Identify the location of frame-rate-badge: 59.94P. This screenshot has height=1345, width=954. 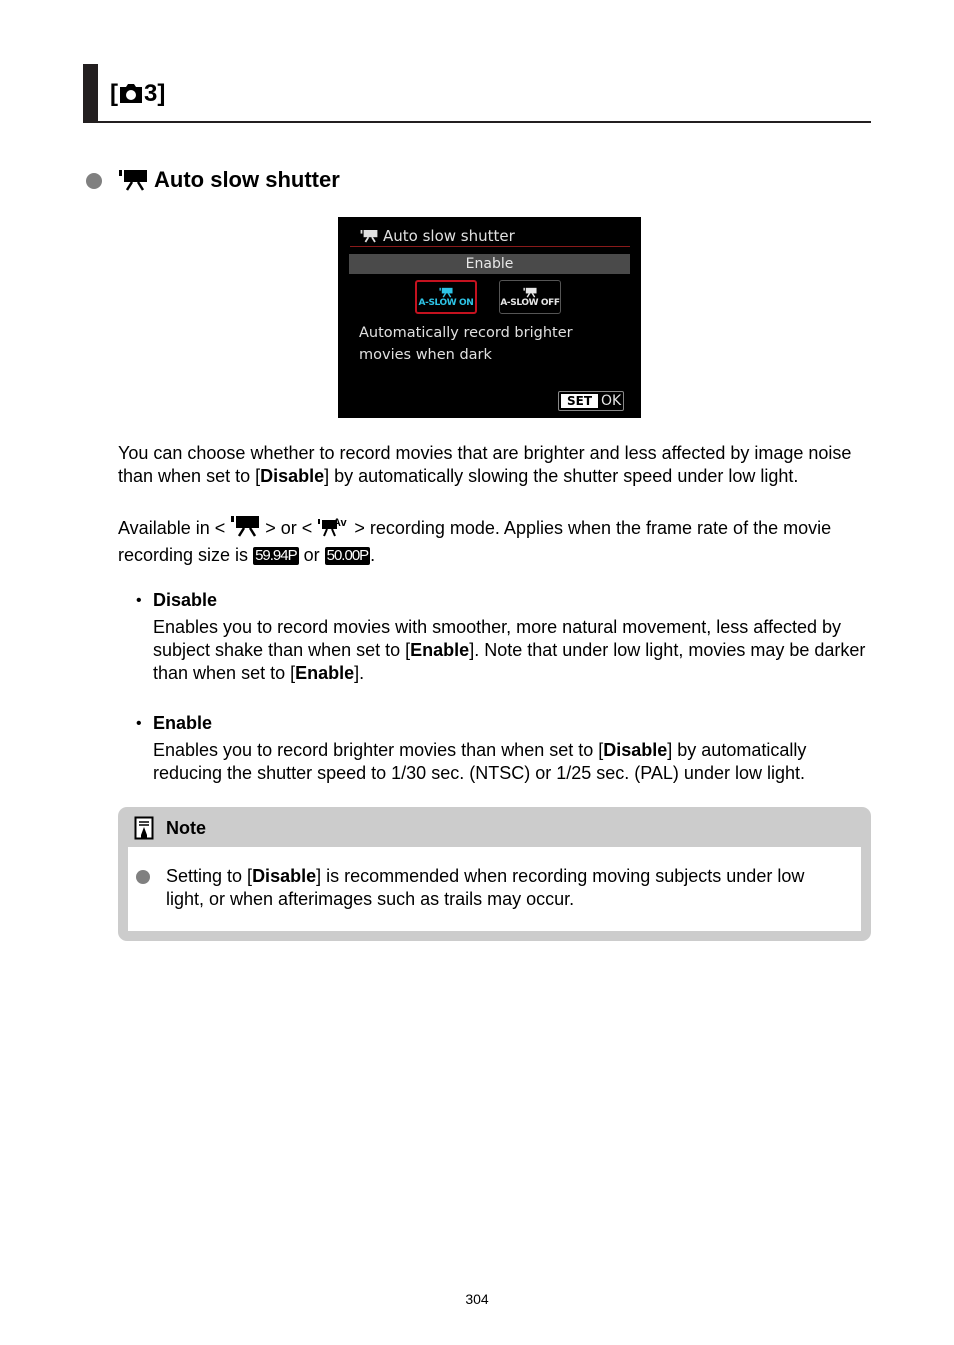
(276, 556).